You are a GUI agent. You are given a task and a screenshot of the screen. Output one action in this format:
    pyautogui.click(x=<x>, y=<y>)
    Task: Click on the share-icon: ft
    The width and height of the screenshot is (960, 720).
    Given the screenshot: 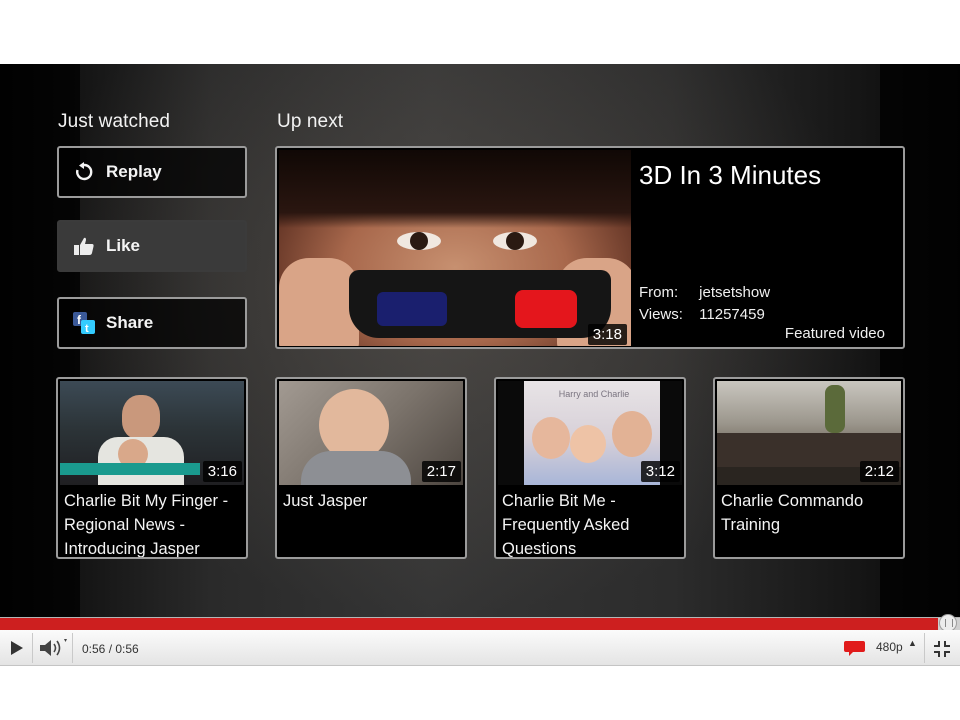 What is the action you would take?
    pyautogui.click(x=84, y=323)
    